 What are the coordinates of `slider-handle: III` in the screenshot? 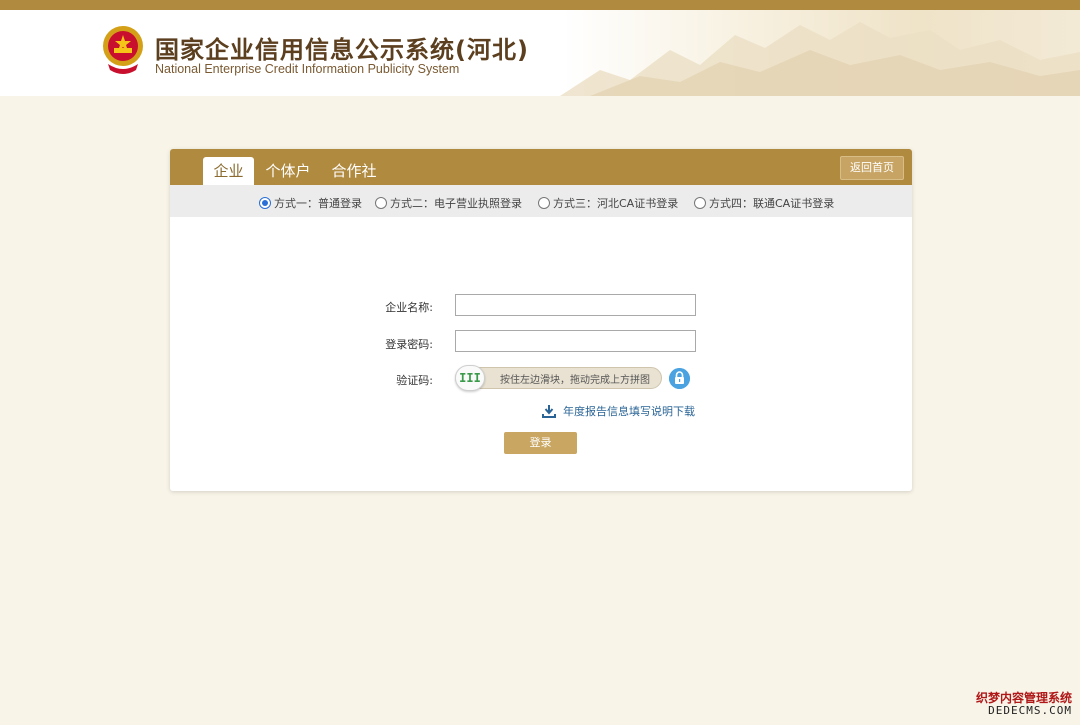 It's located at (470, 378).